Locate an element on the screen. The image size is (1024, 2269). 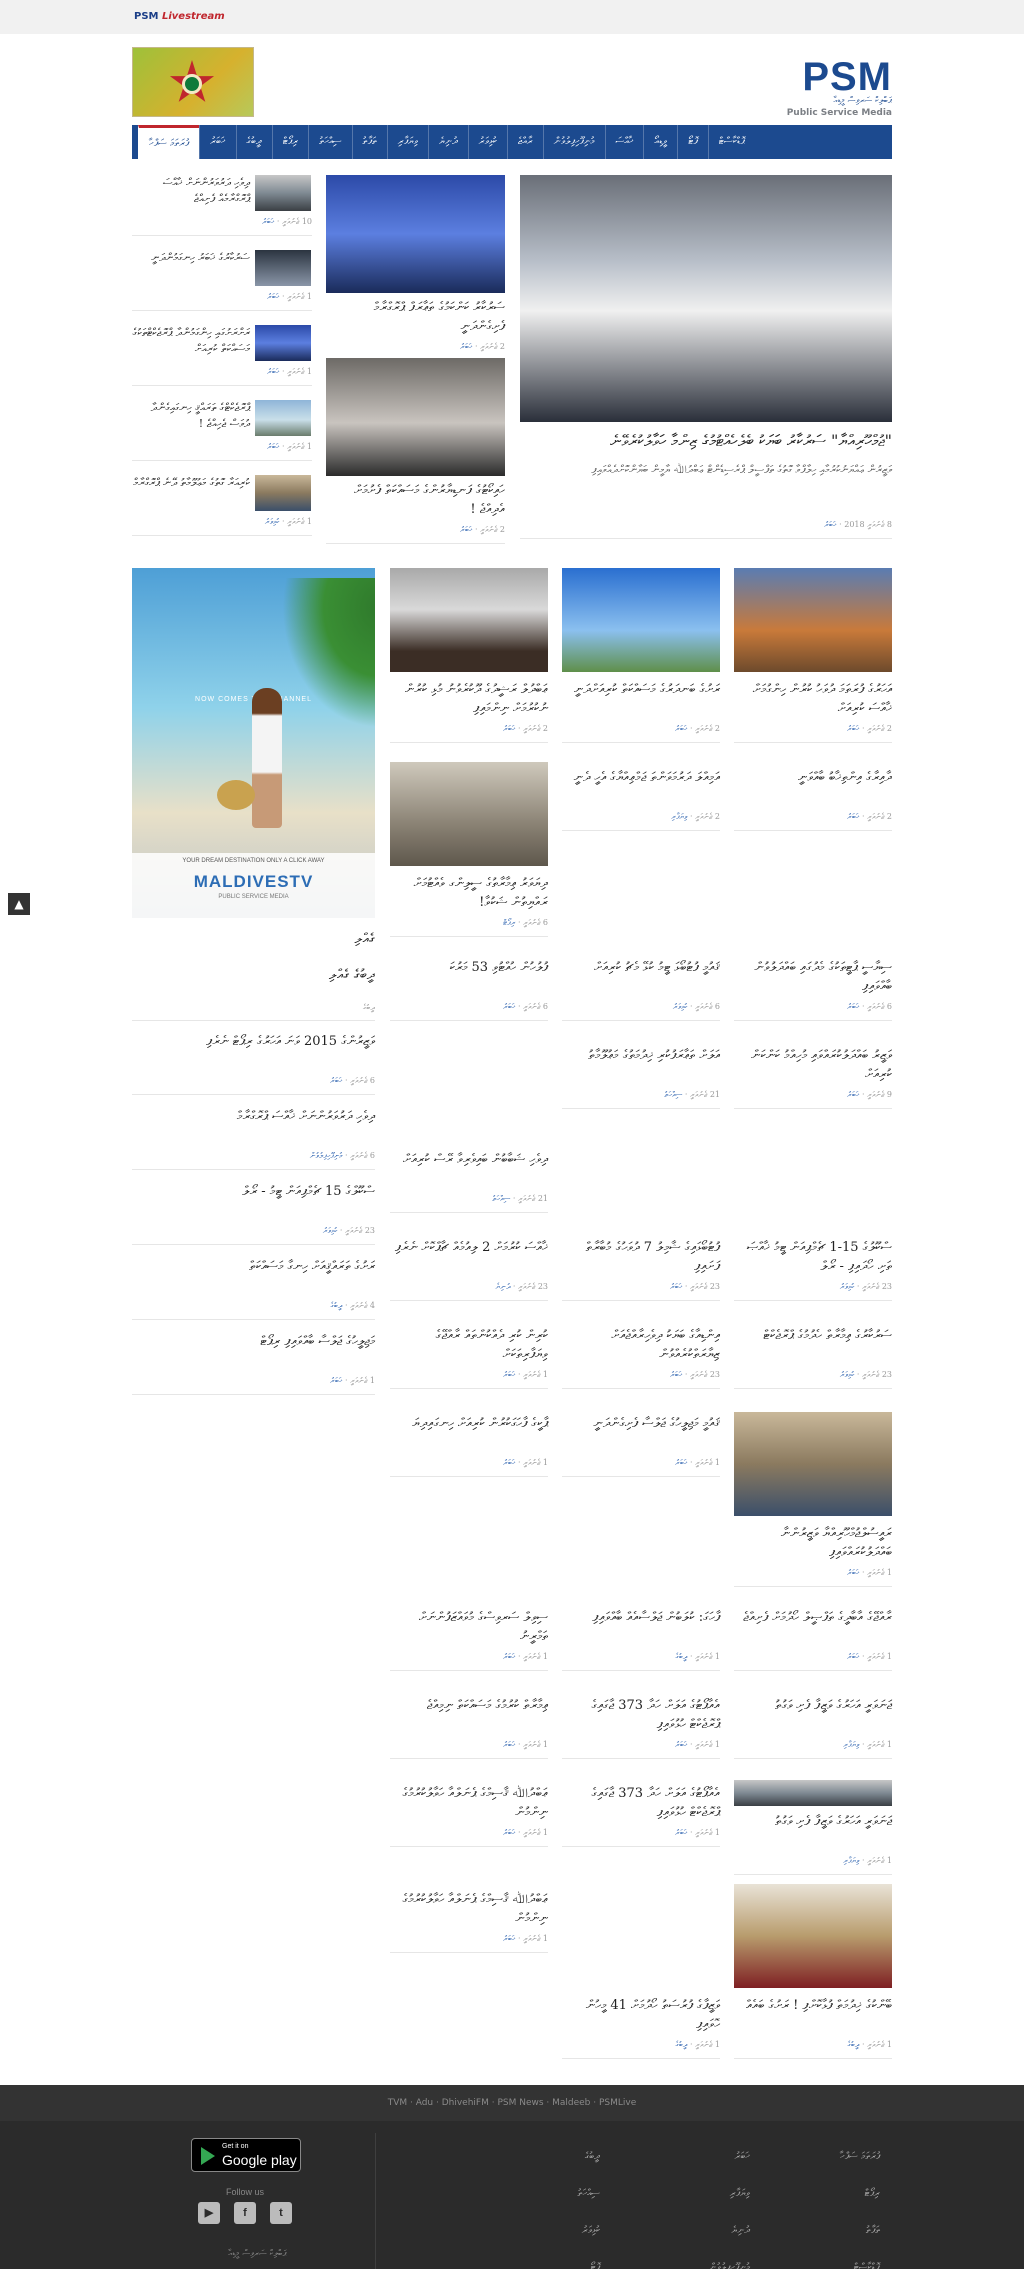
footer-nav-item: ސިއްހަތު is located at coordinates (535, 2193).